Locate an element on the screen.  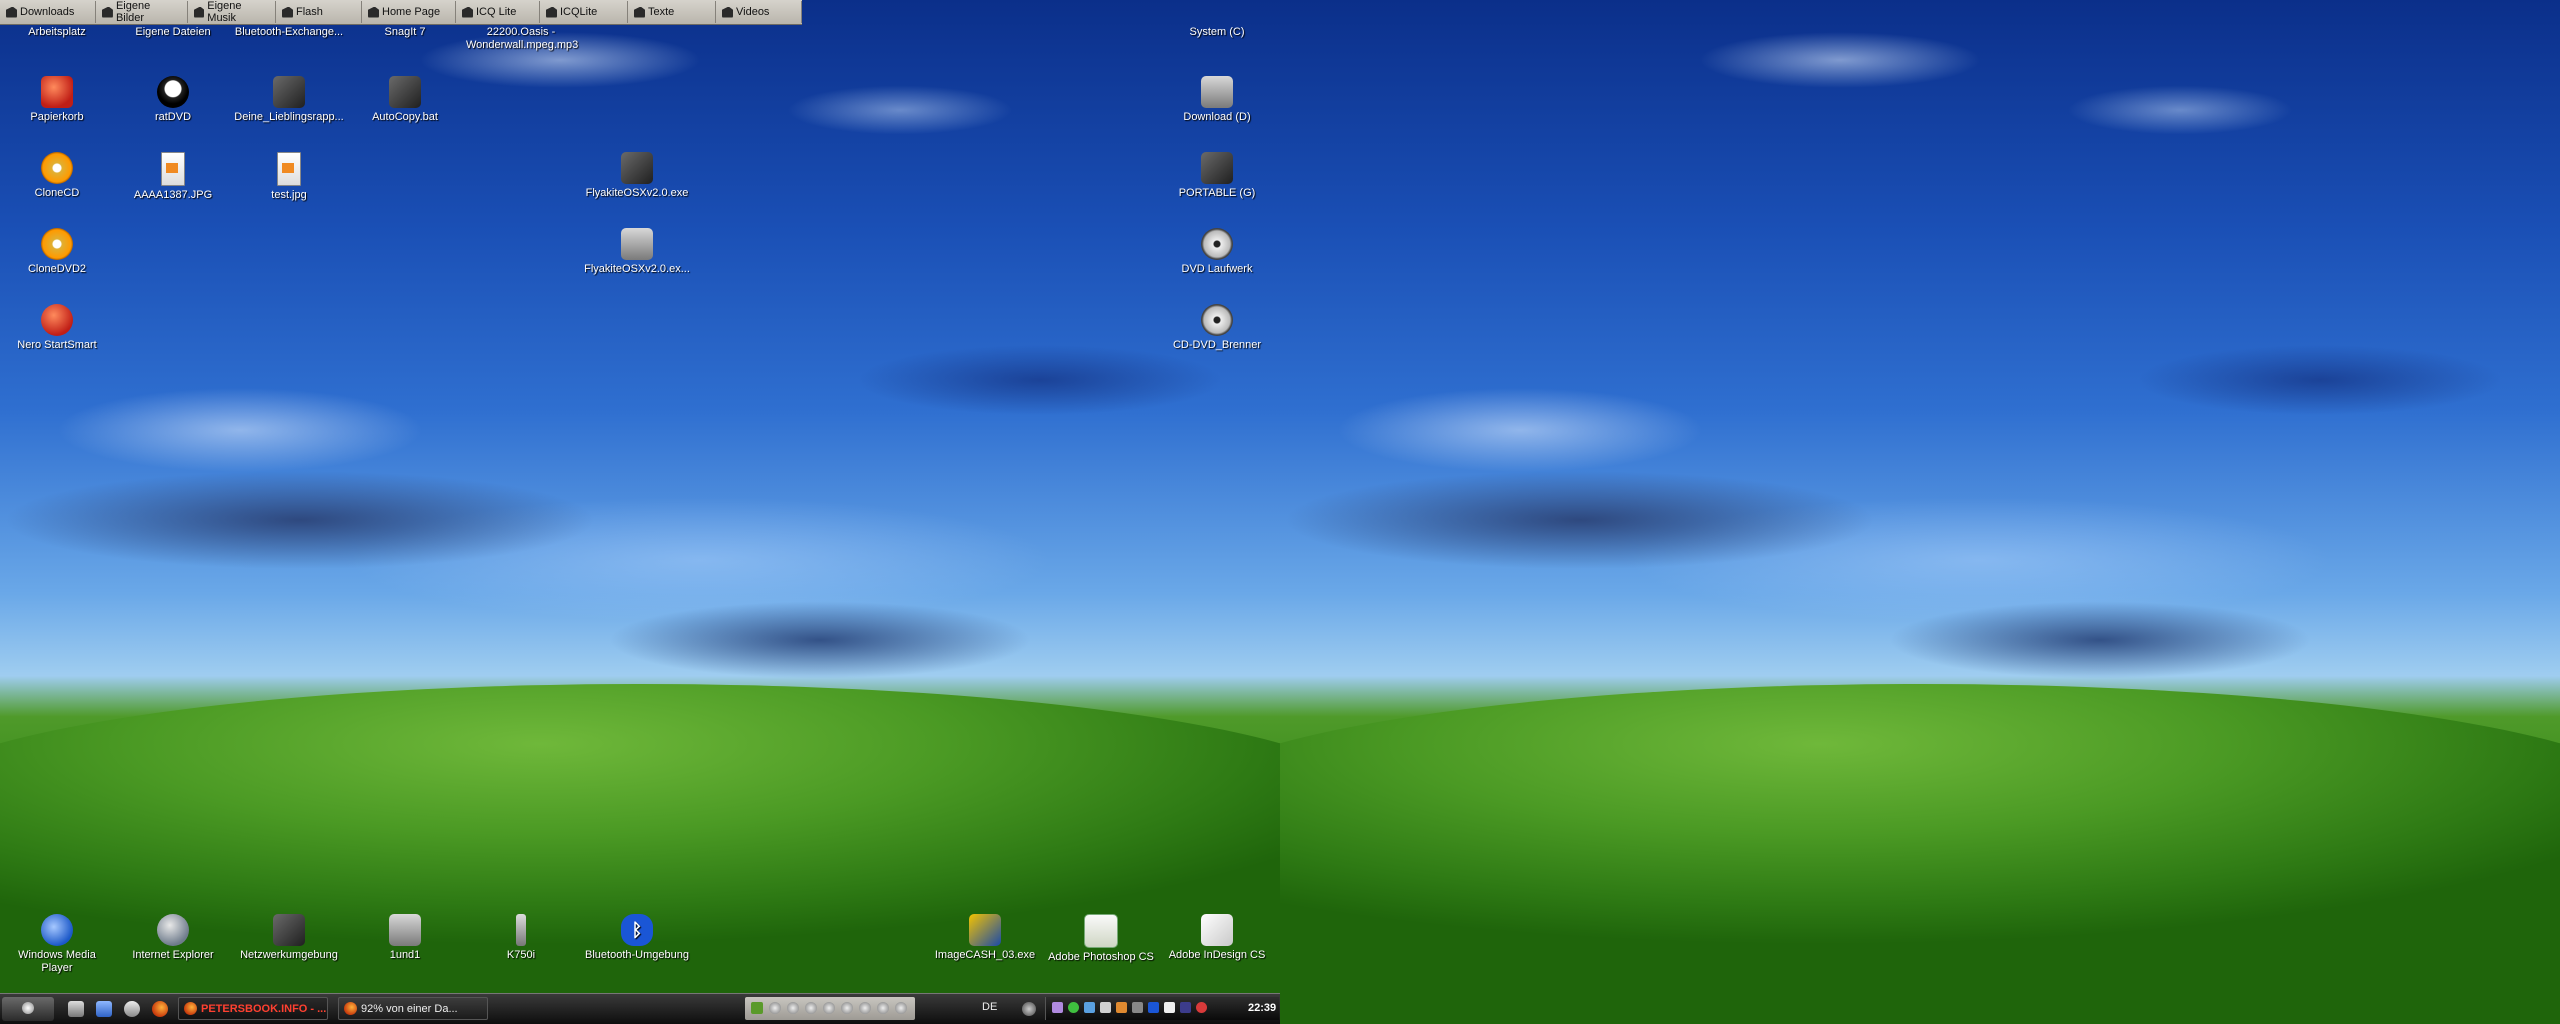
nero-icon is located at coordinates (57, 320).